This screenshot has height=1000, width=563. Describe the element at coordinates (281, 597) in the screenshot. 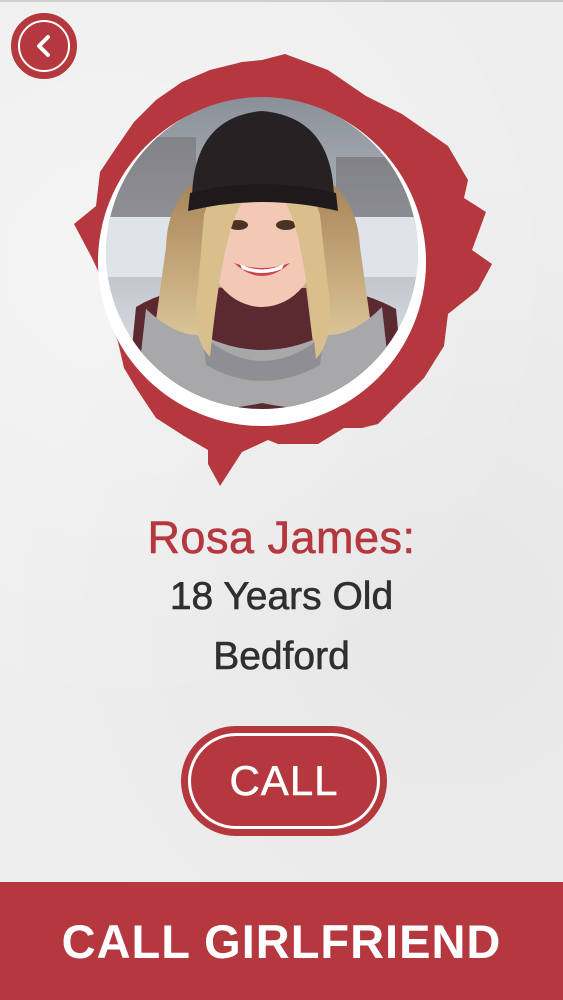

I see `profile-age: 18 Years Old` at that location.